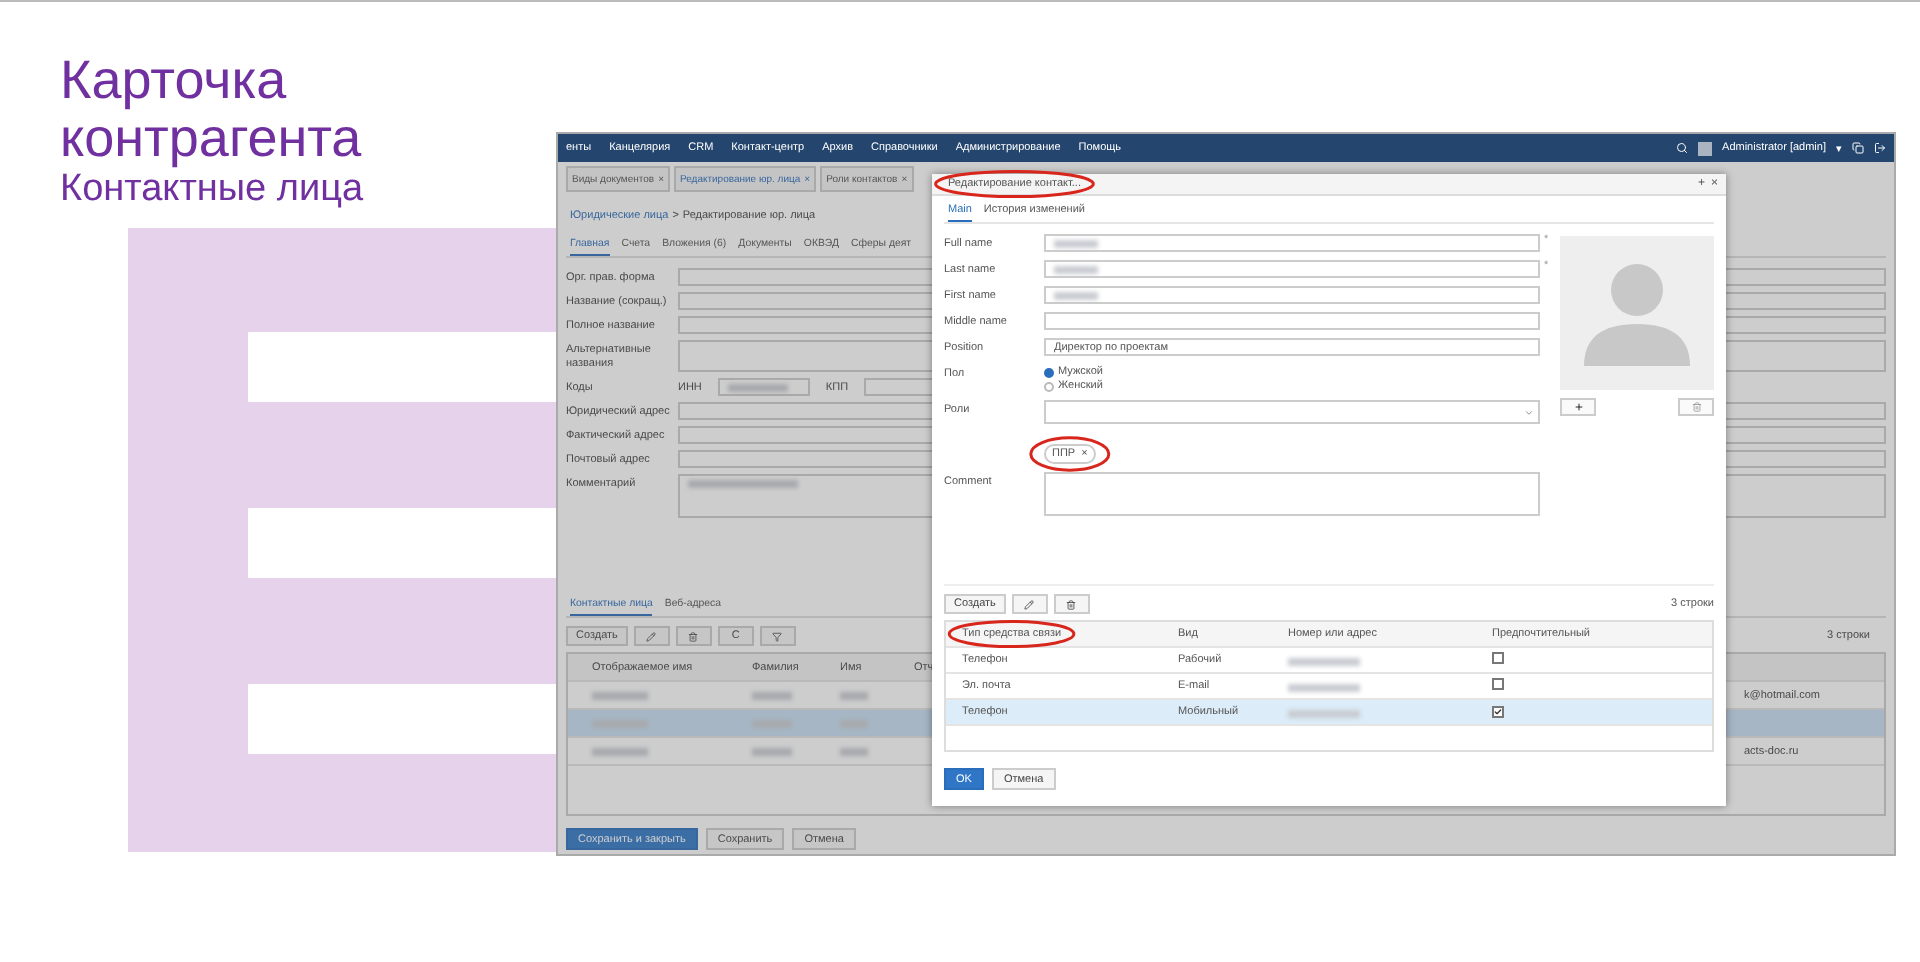 This screenshot has height=962, width=1920. What do you see at coordinates (1705, 148) in the screenshot?
I see `avatar-icon` at bounding box center [1705, 148].